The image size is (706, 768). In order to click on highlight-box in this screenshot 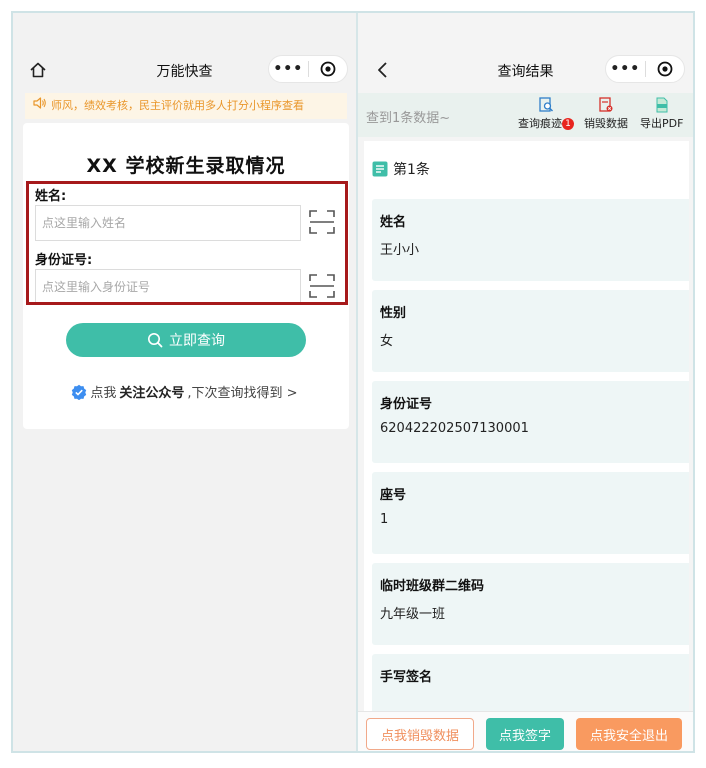, I will do `click(187, 243)`.